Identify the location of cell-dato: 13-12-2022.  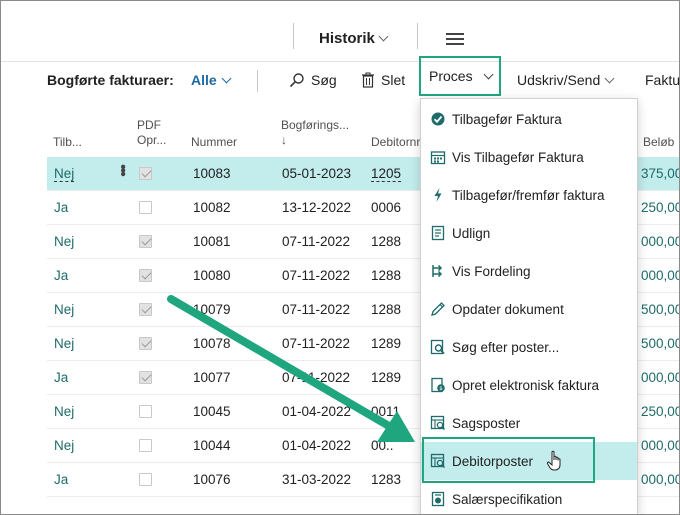
(317, 207).